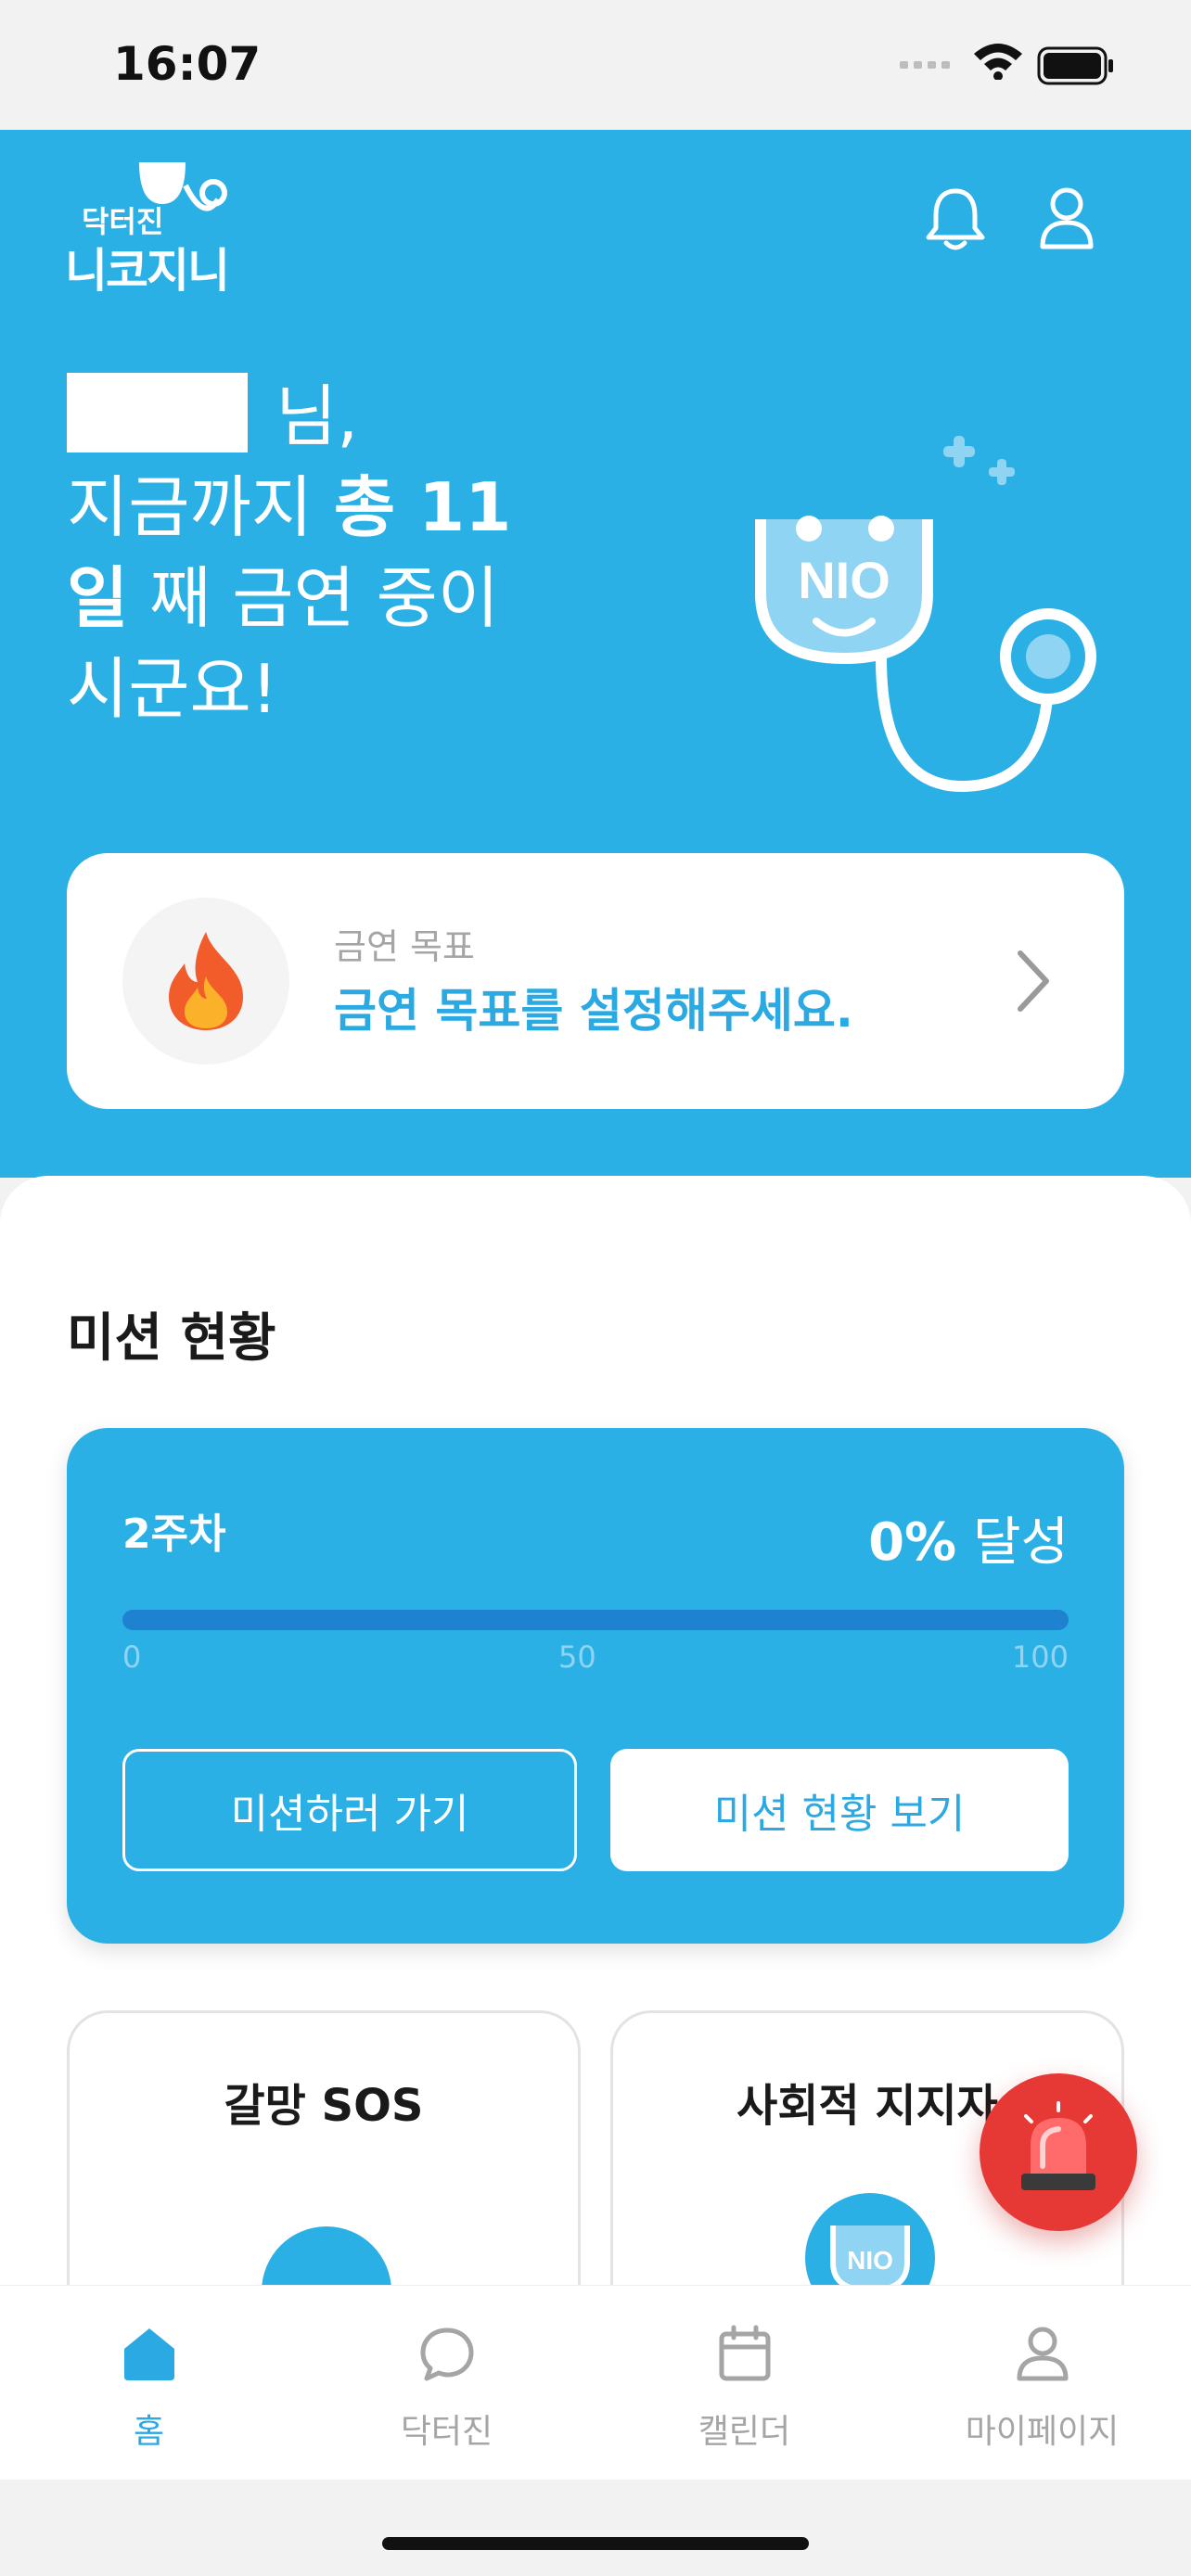 Image resolution: width=1191 pixels, height=2576 pixels. Describe the element at coordinates (171, 1338) in the screenshot. I see `mission-section-title: 미션 현황` at that location.